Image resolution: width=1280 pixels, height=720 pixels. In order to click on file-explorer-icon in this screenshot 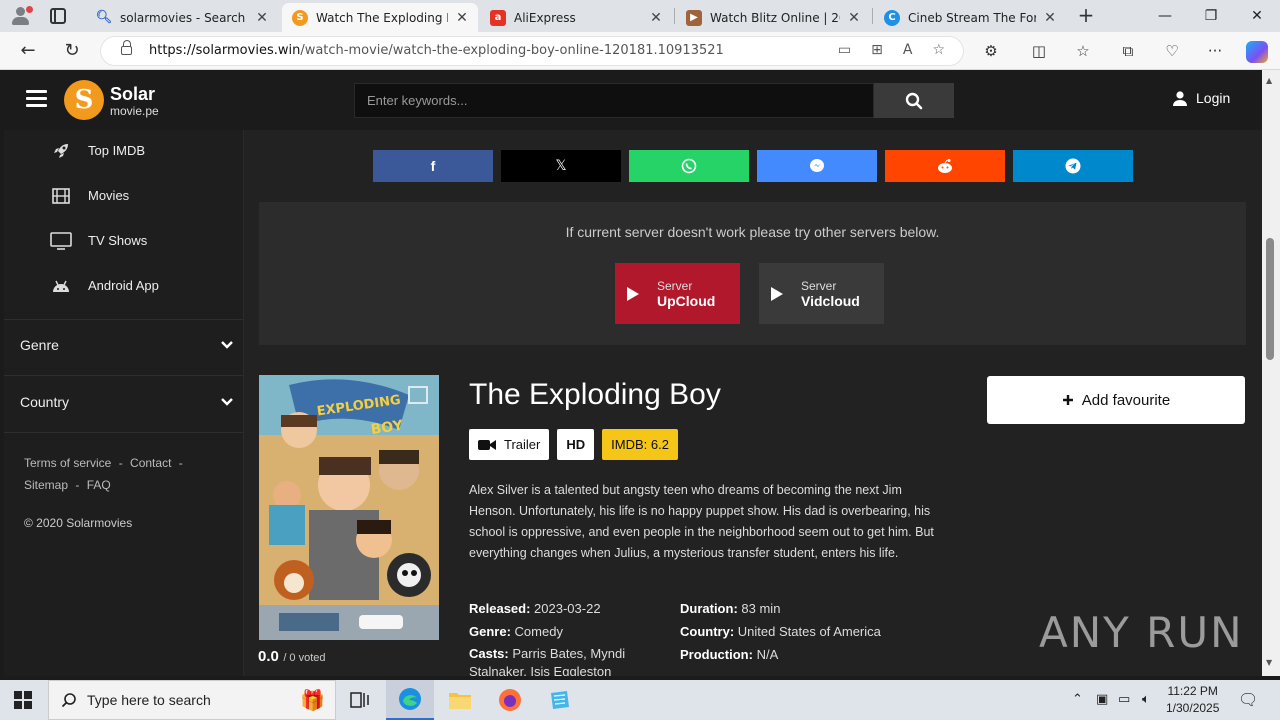, I will do `click(460, 700)`.